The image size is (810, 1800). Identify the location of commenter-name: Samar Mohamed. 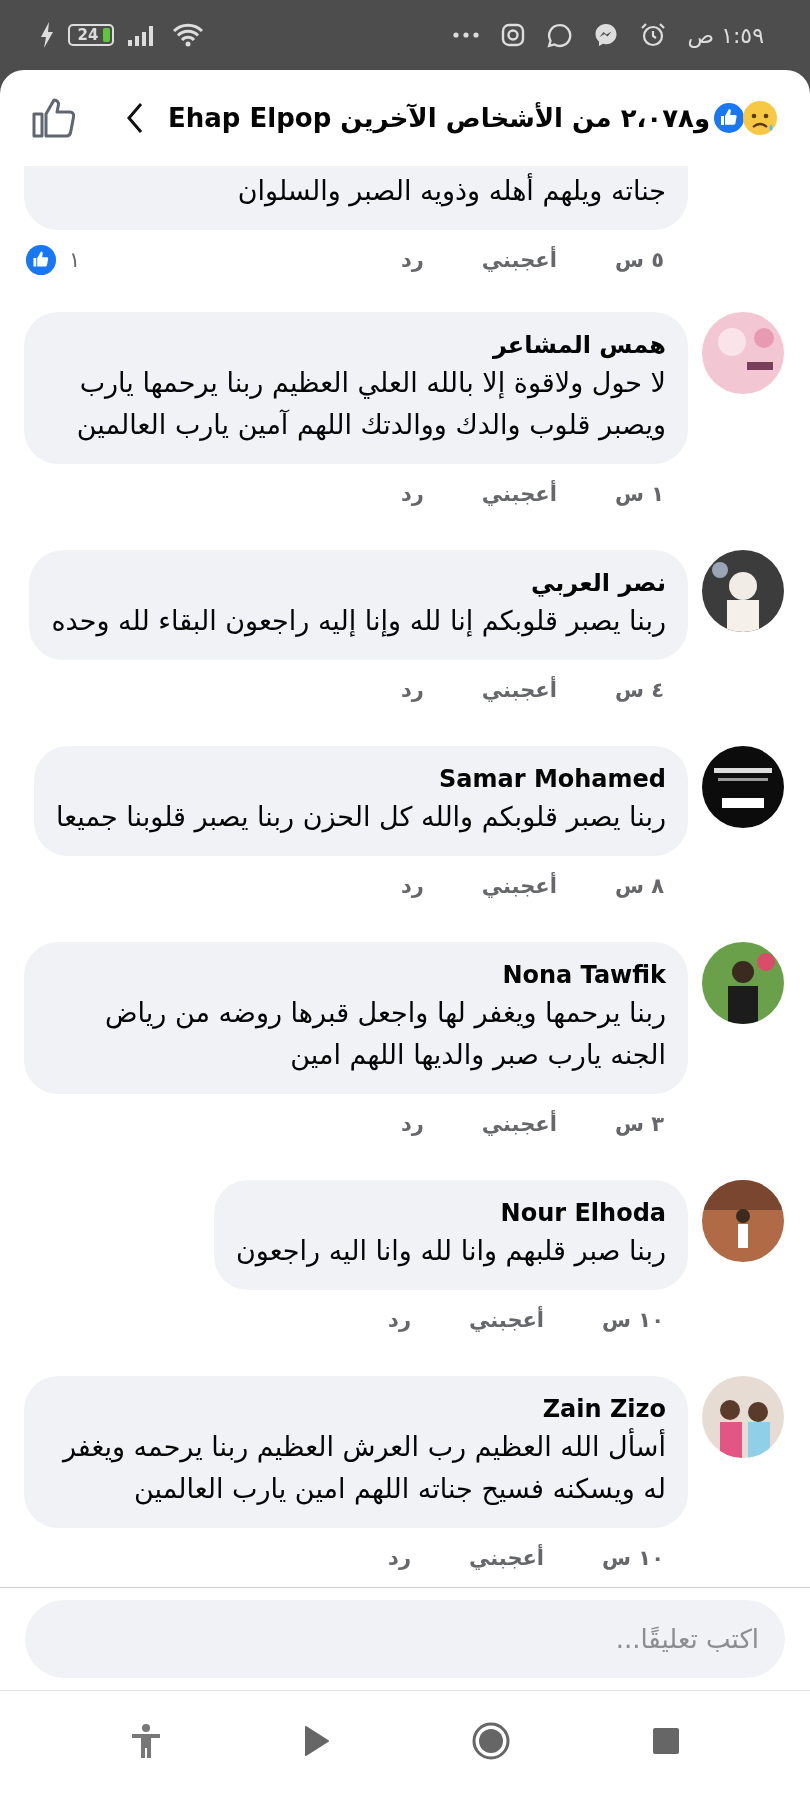
(361, 779).